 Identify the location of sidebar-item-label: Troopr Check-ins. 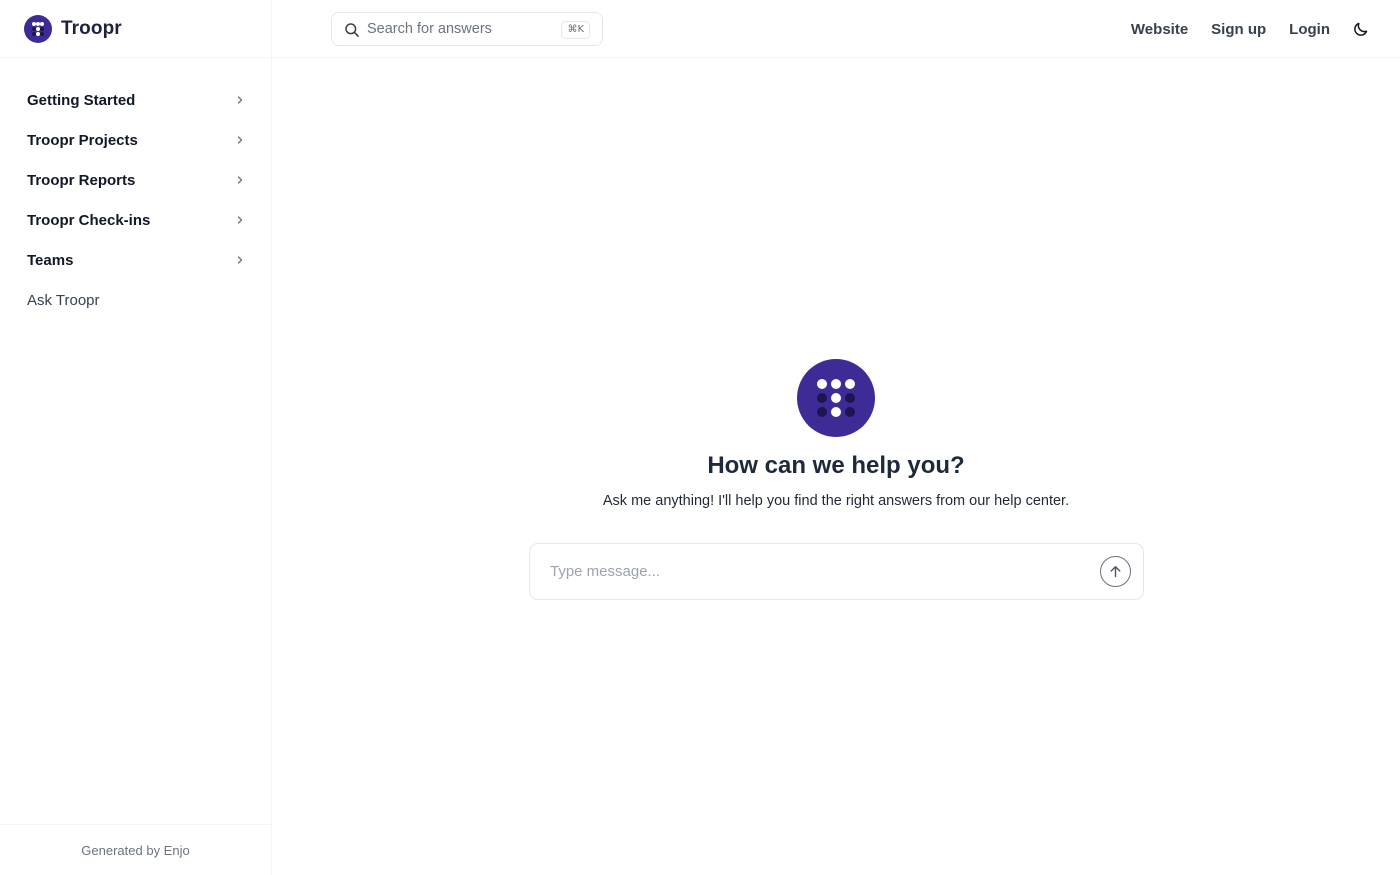
(89, 220).